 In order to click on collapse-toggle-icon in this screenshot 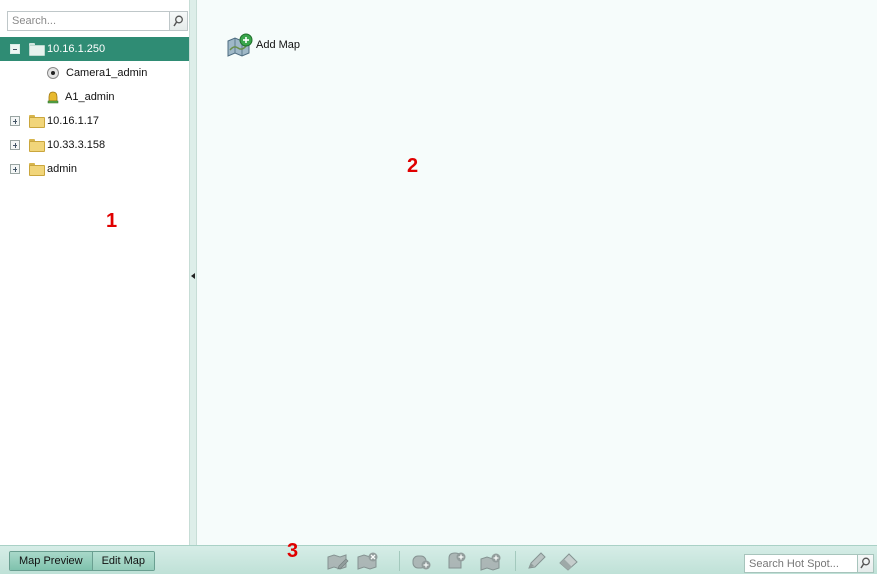, I will do `click(15, 49)`.